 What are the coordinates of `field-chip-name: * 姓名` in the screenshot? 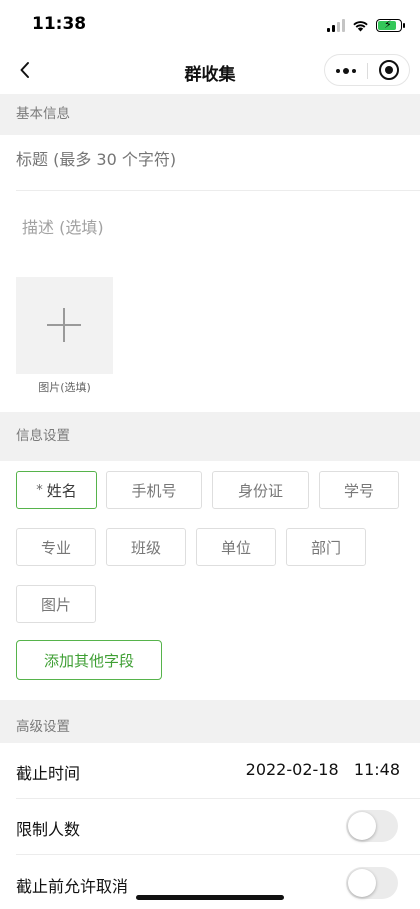 It's located at (56, 490).